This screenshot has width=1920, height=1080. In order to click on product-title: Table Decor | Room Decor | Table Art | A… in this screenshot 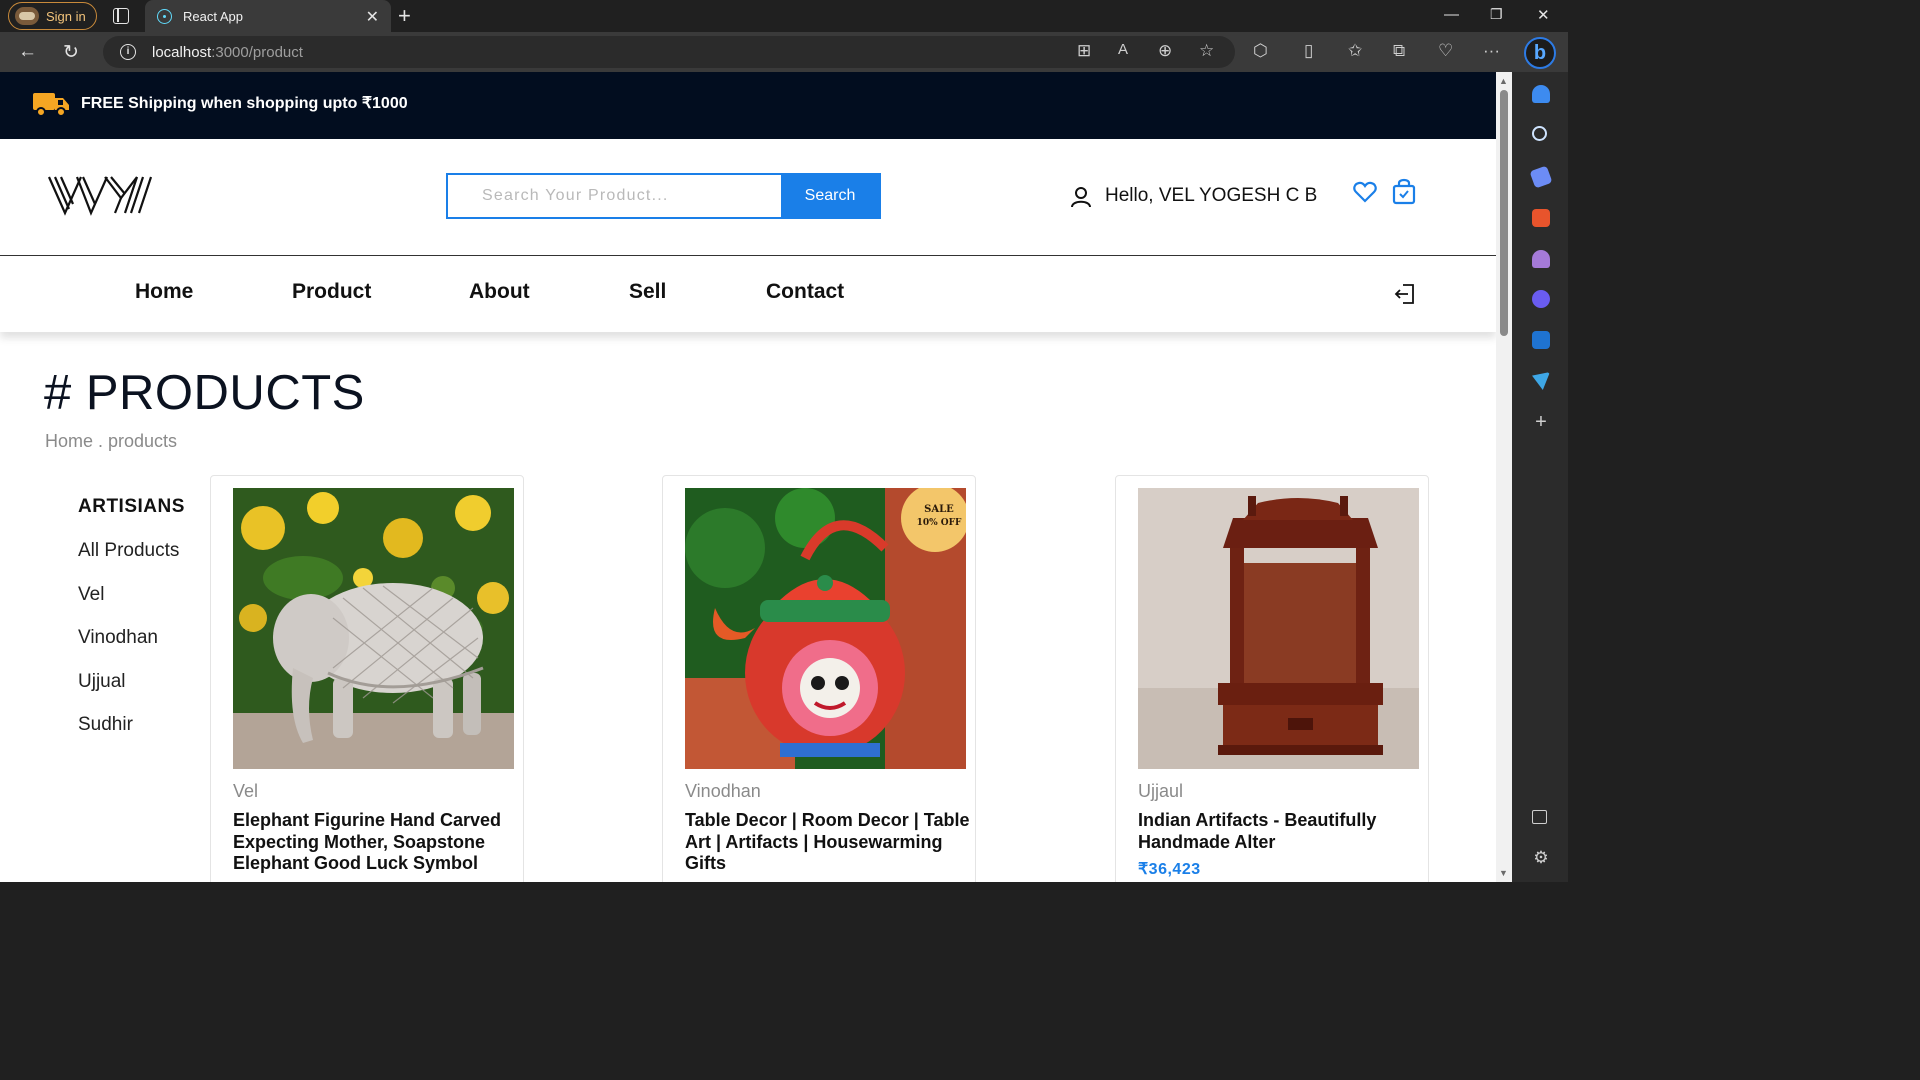, I will do `click(827, 842)`.